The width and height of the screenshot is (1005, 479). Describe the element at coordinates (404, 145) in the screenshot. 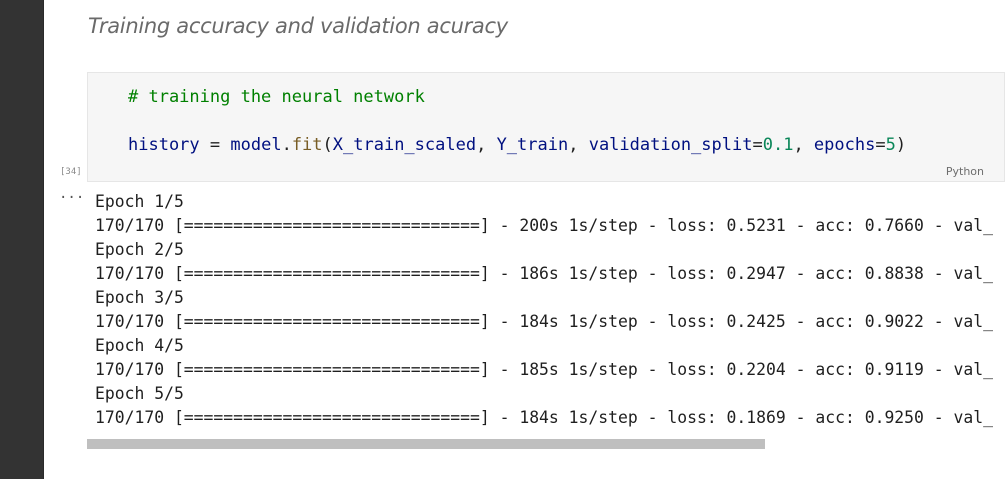

I see `code-arg-x: X_train_scaled` at that location.